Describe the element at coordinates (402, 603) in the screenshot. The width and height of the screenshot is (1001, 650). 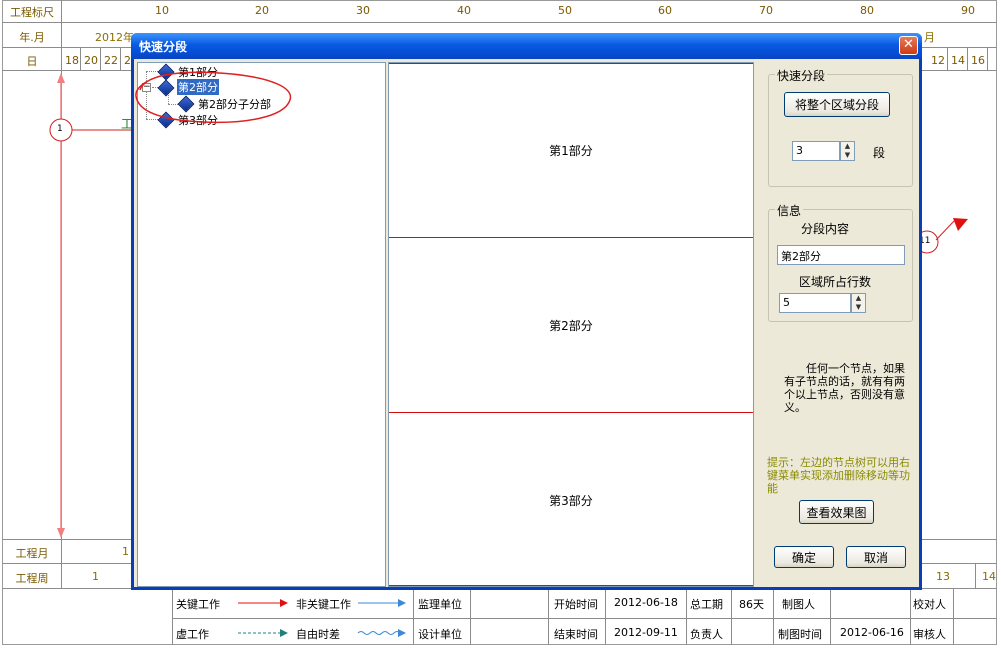
I see `non-critical-arrow-head` at that location.